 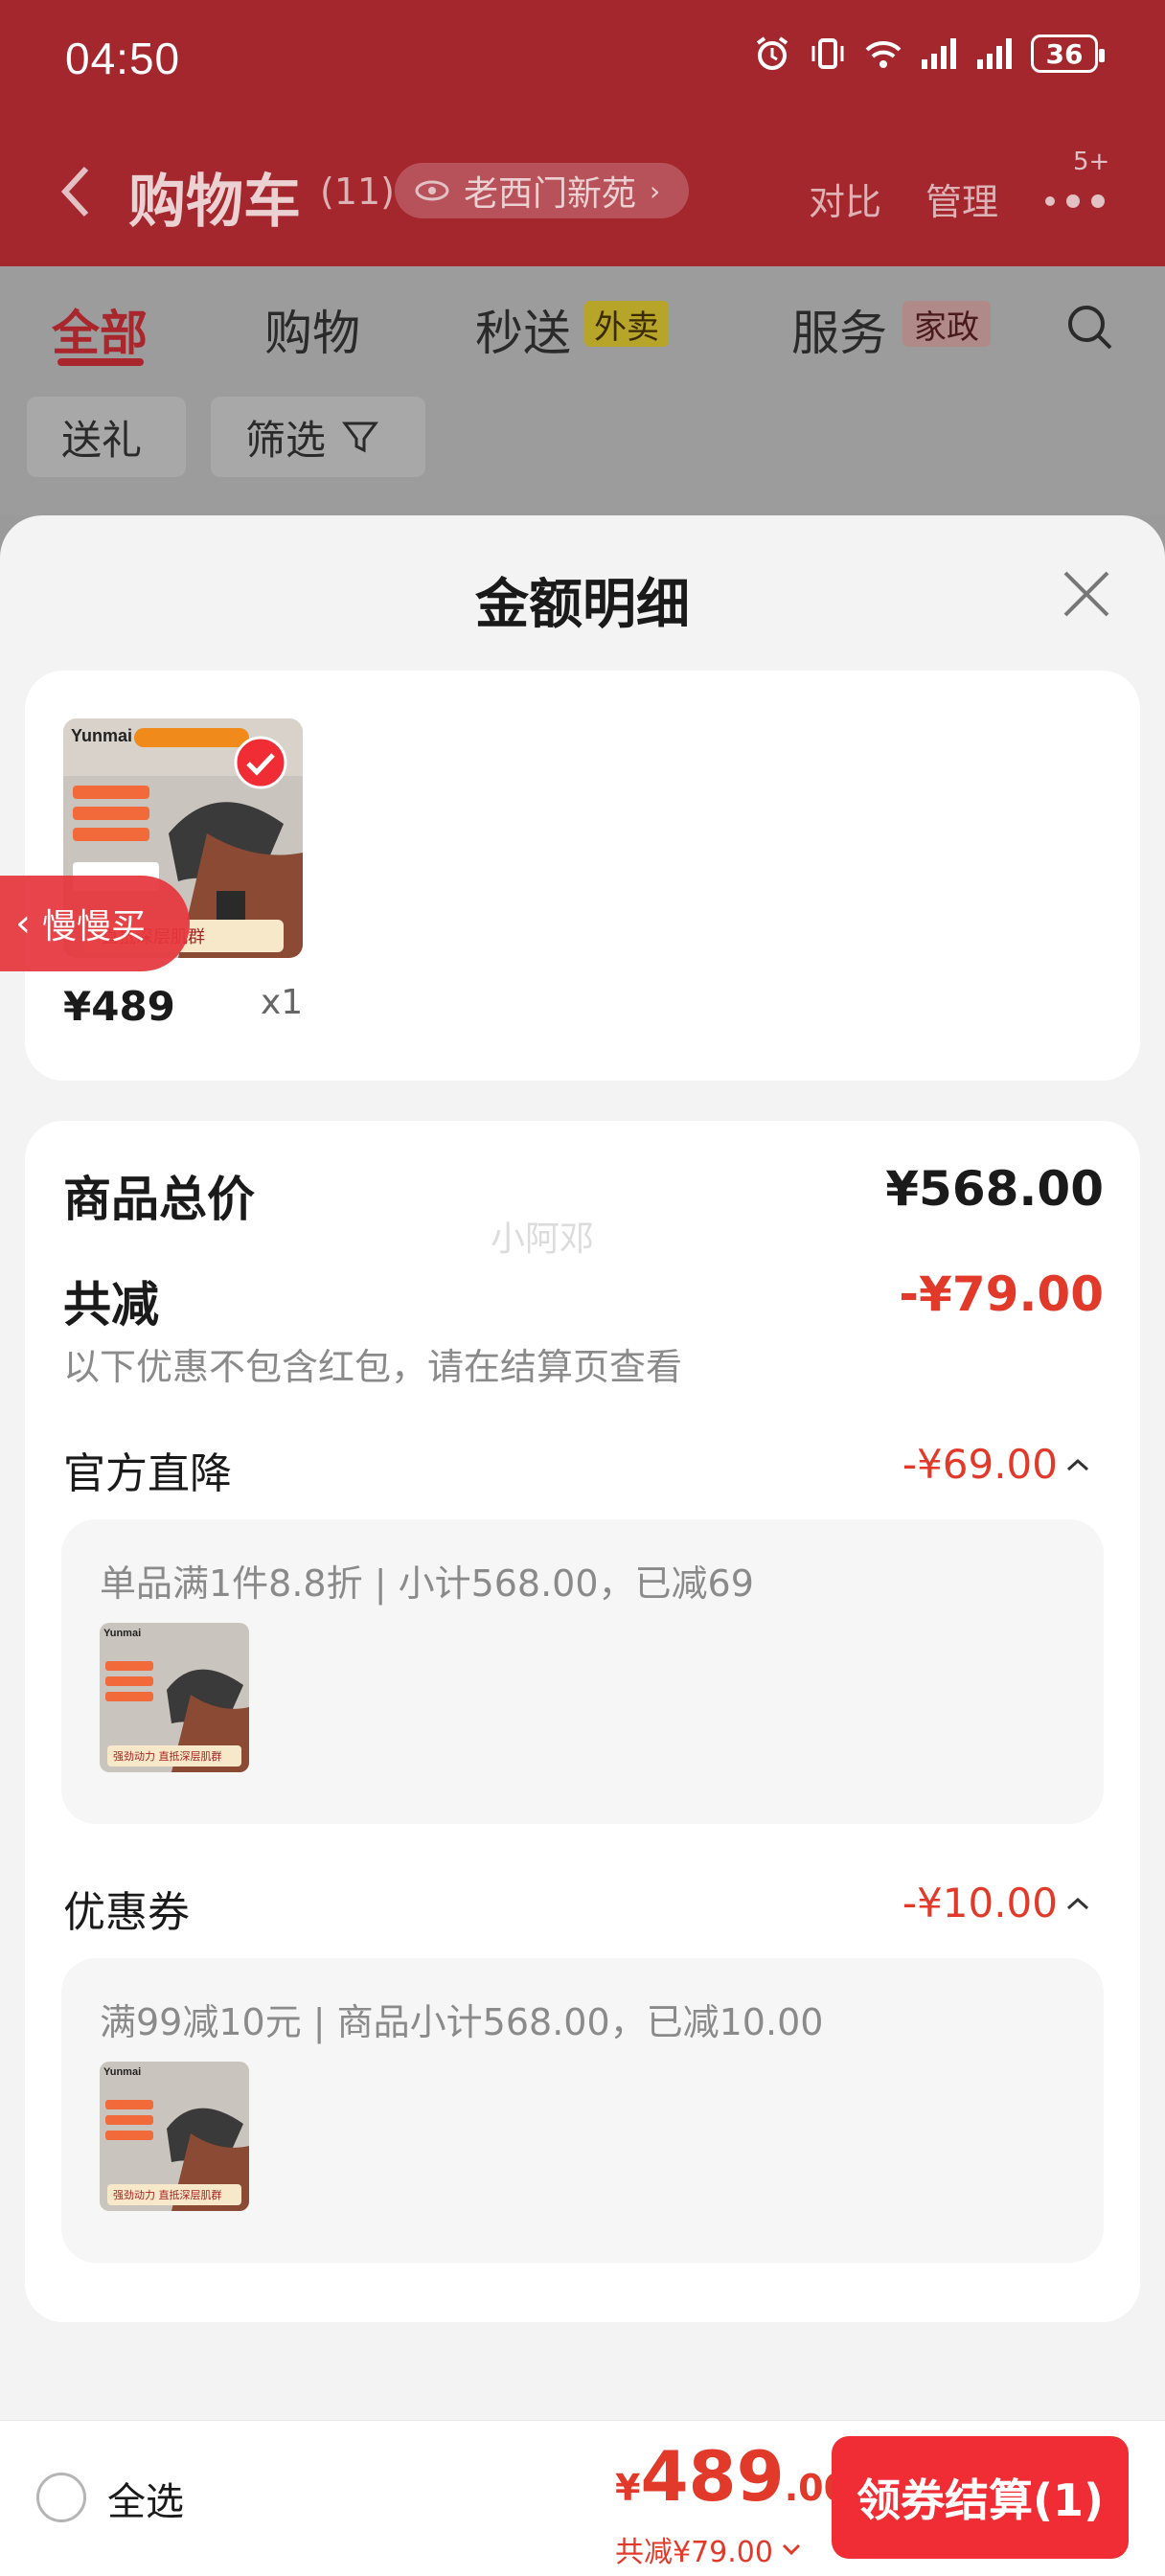 I want to click on official-product-thumb: Yunmai 强劲动力 直抵深层肌群, so click(x=174, y=1698).